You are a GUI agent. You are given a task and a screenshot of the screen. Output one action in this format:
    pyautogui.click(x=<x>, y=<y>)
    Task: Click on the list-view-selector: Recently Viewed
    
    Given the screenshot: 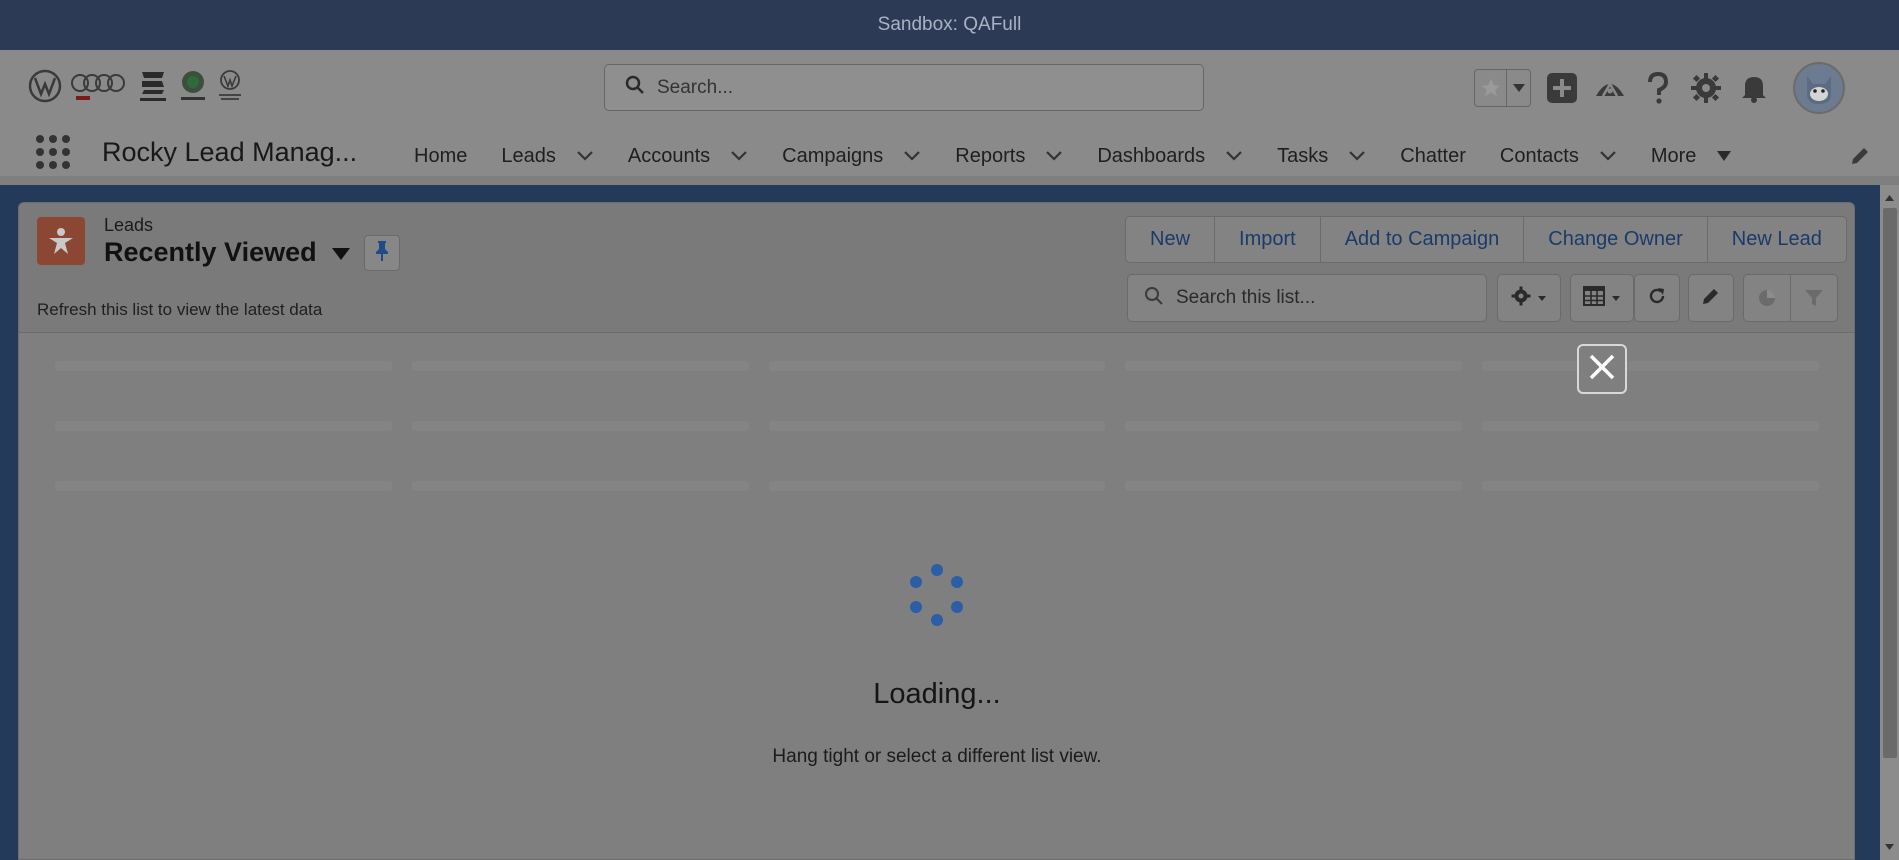 What is the action you would take?
    pyautogui.click(x=227, y=252)
    